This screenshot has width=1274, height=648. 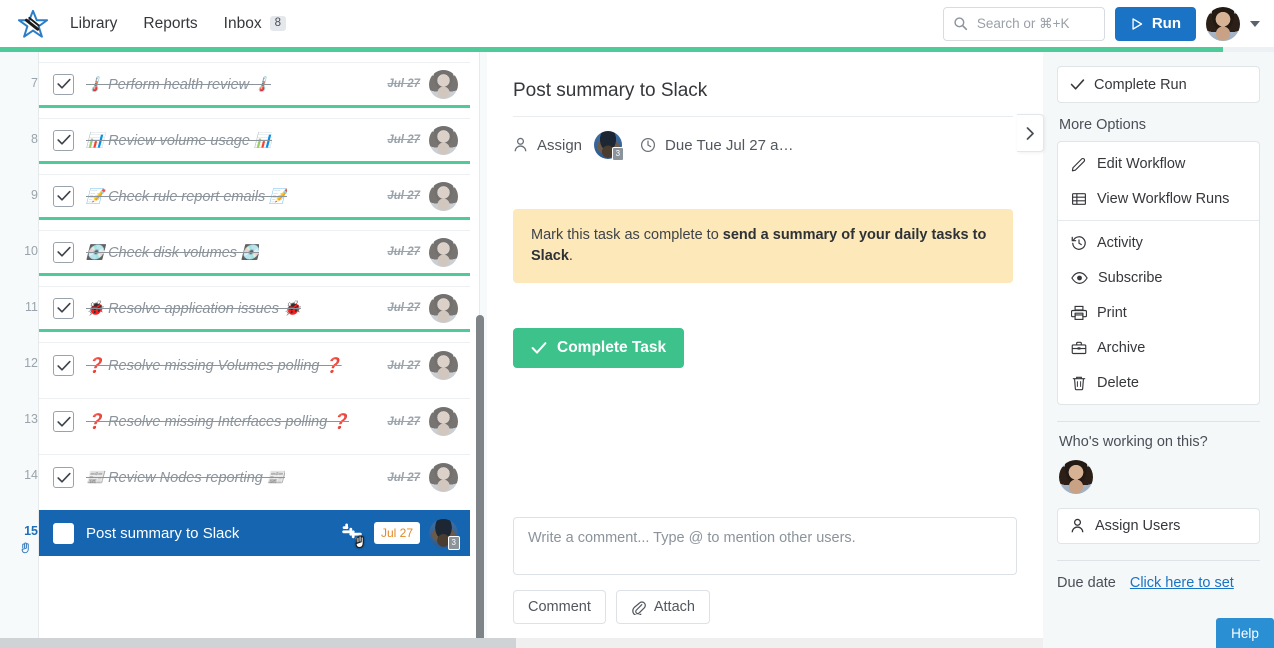 I want to click on run-progress-track, so click(x=637, y=49).